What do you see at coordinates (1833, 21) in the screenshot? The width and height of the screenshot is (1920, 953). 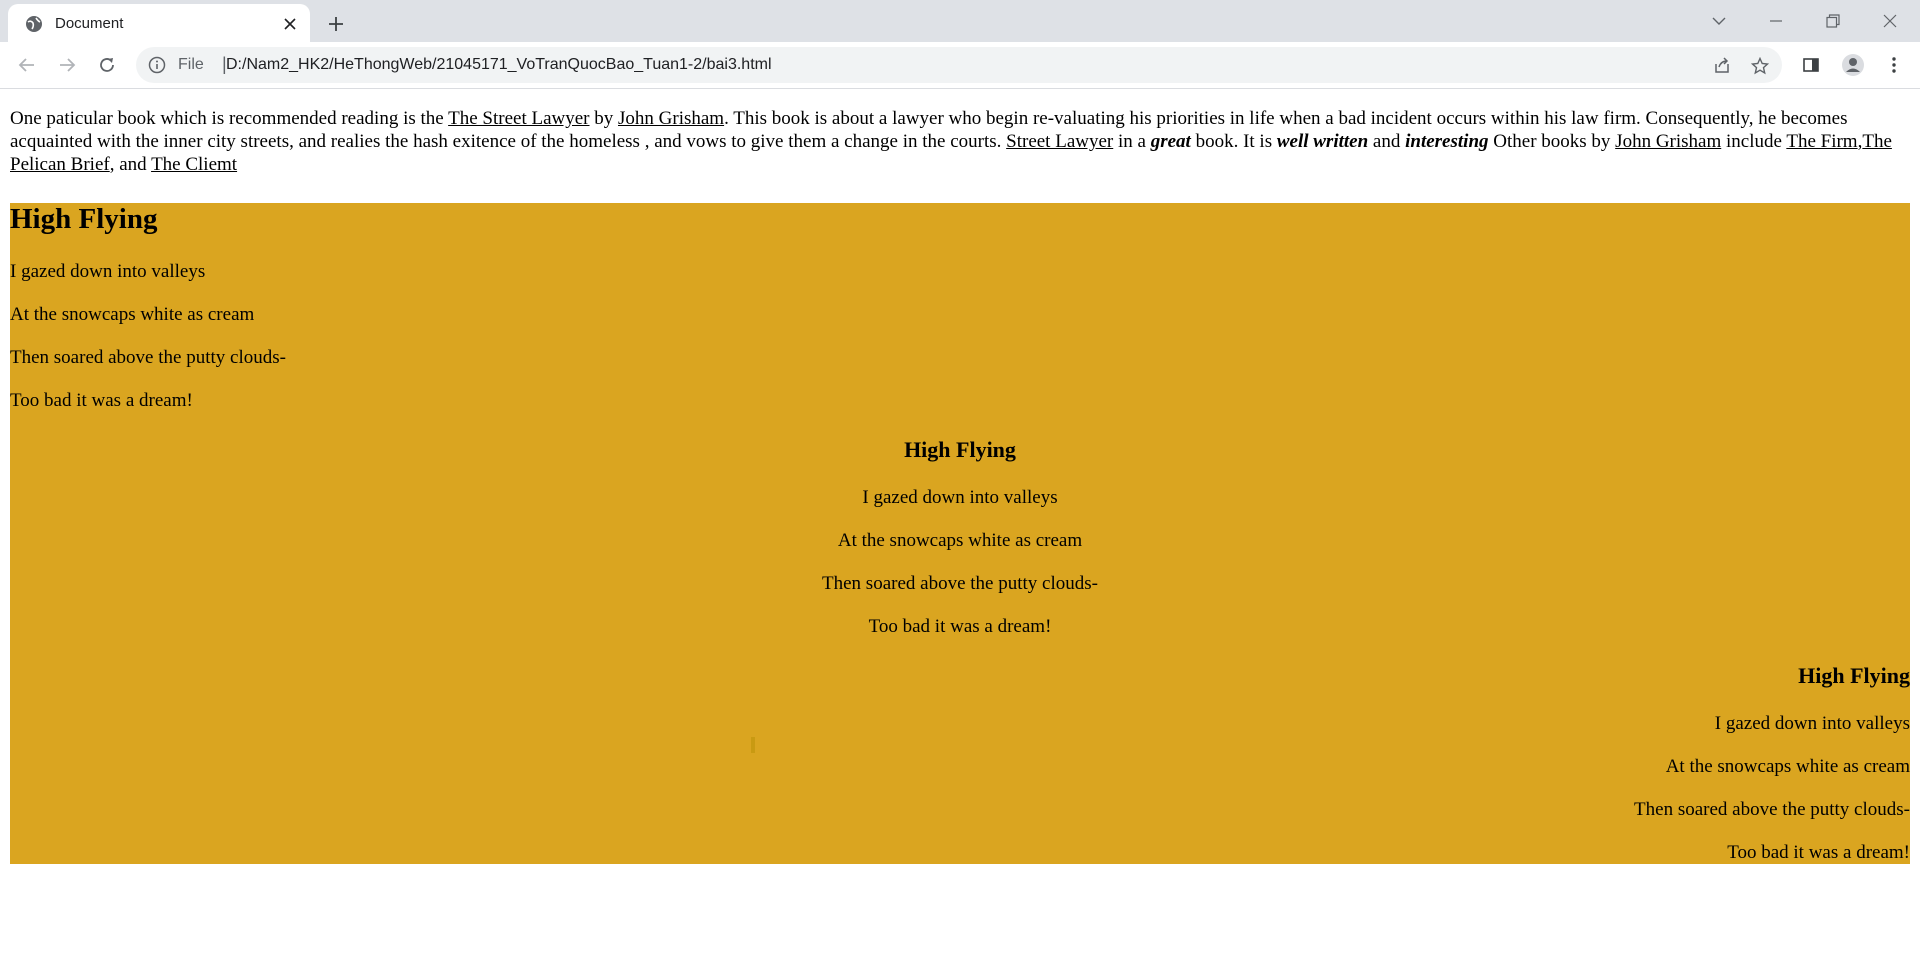 I see `restore-icon` at bounding box center [1833, 21].